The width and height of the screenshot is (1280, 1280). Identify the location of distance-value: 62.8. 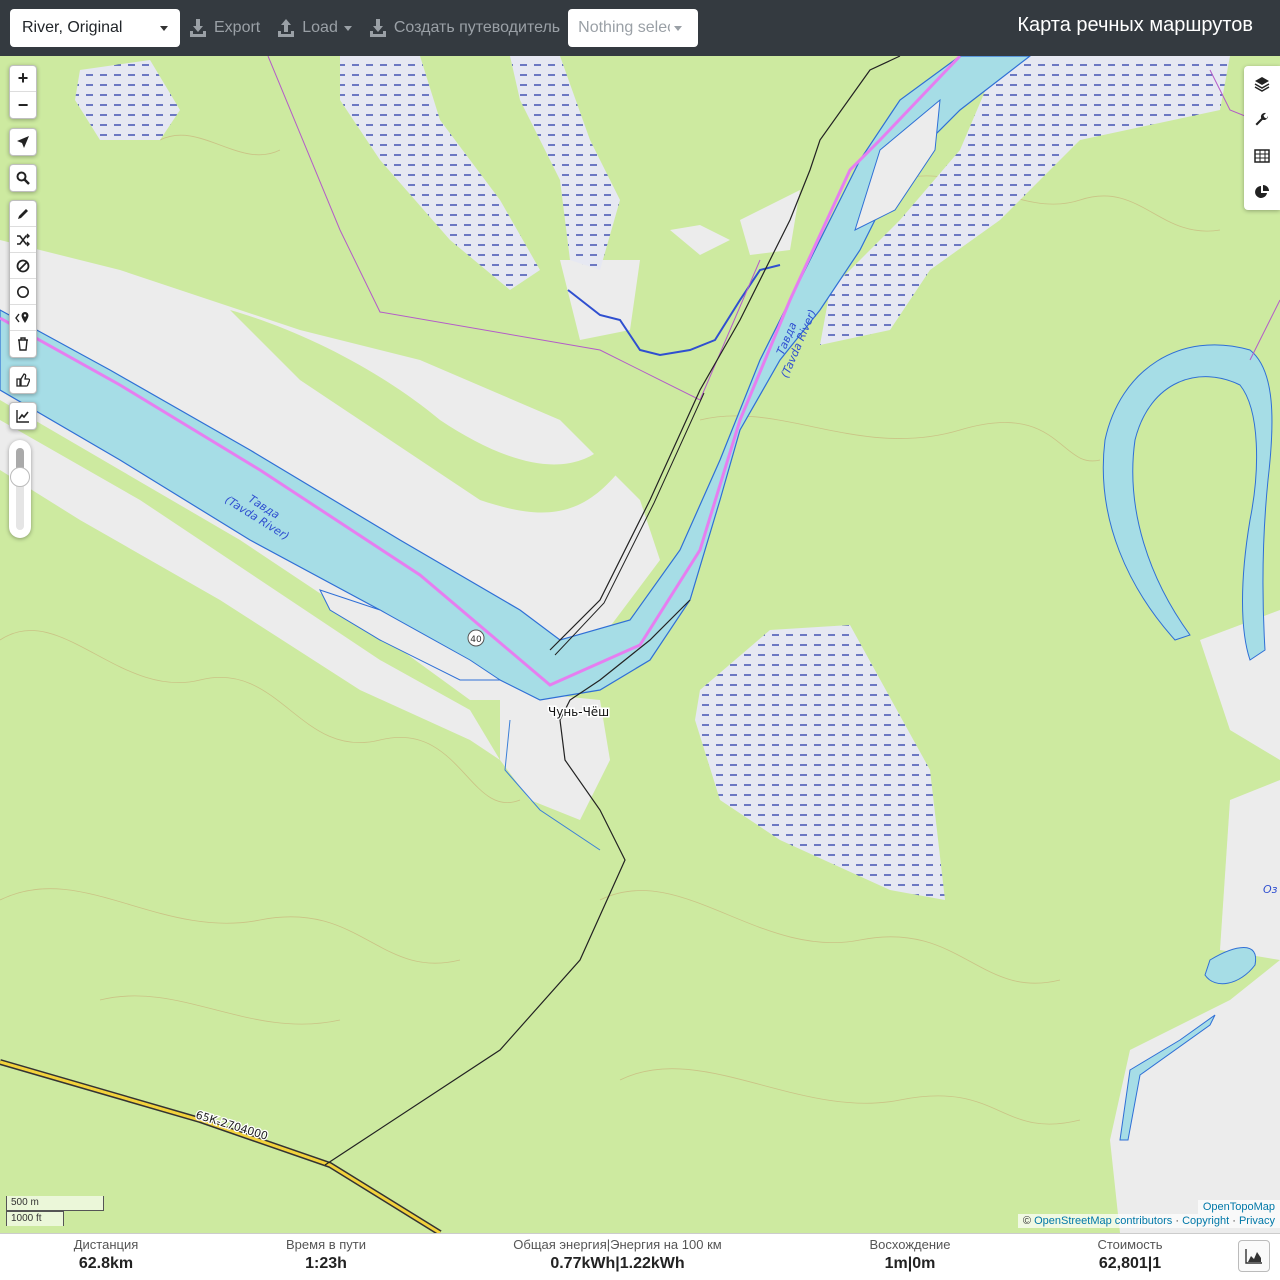
(94, 1263).